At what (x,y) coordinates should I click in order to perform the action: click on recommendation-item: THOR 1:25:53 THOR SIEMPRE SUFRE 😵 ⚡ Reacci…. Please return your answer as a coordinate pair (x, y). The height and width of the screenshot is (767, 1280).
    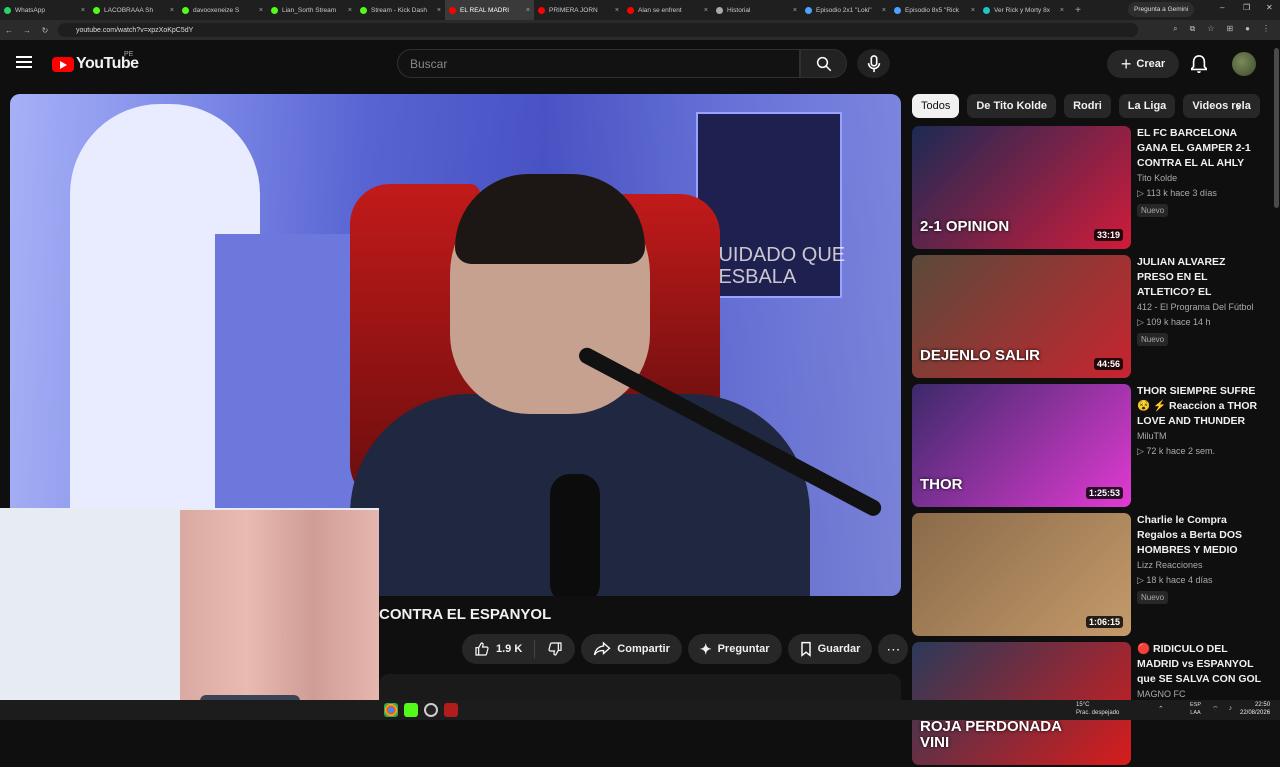
    Looking at the image, I should click on (1092, 446).